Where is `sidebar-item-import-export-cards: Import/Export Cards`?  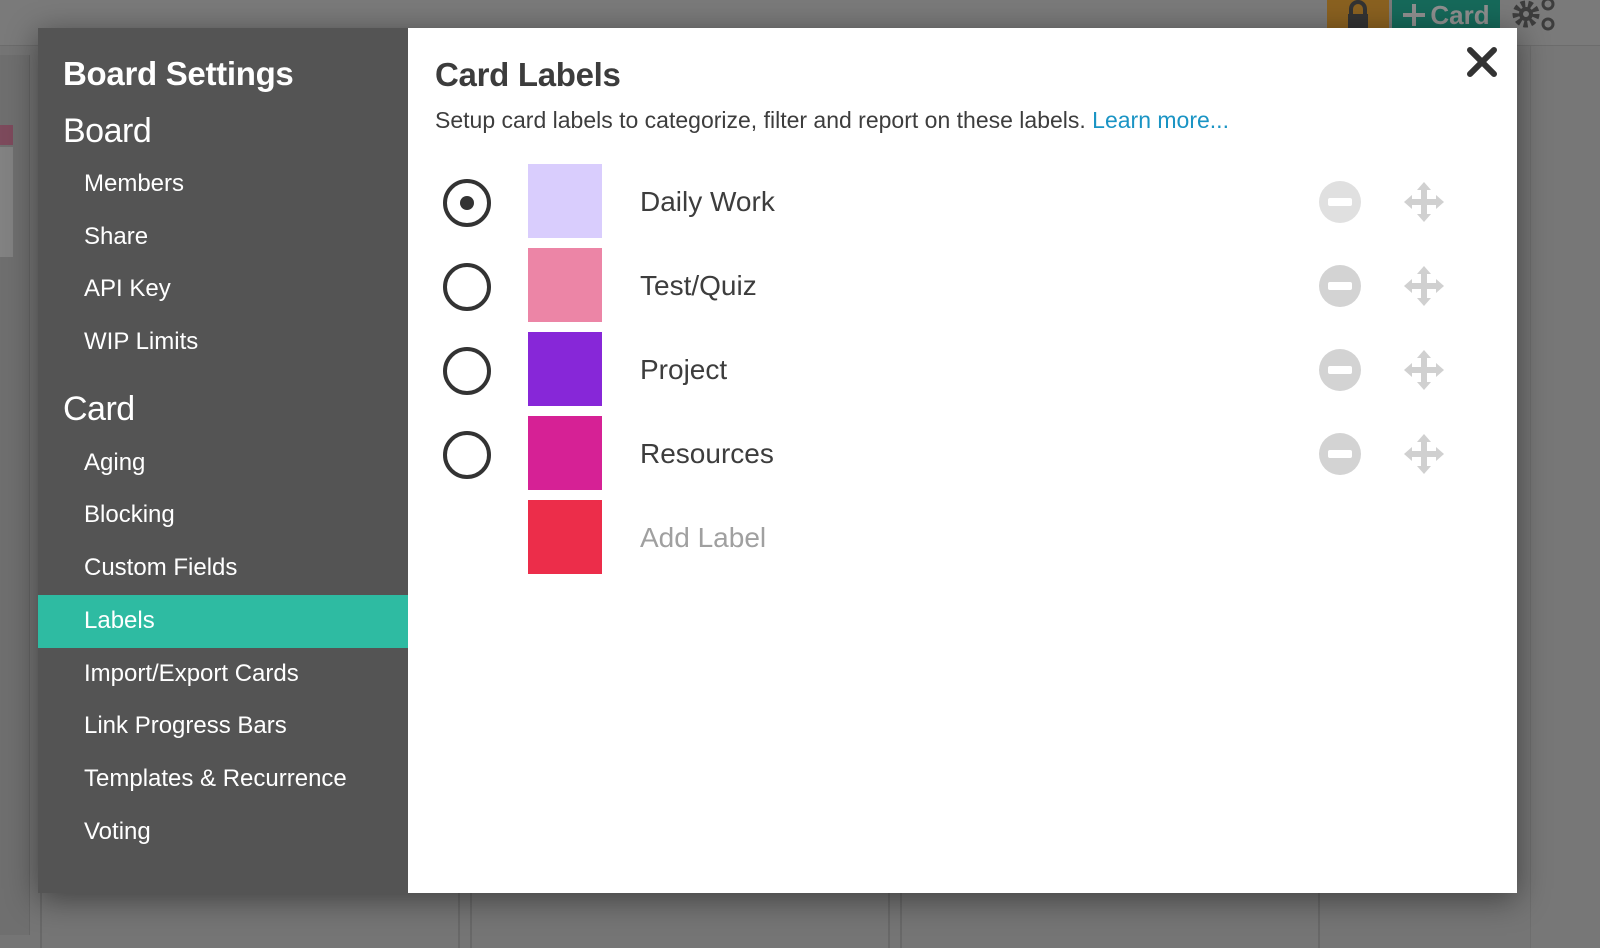
sidebar-item-import-export-cards: Import/Export Cards is located at coordinates (223, 674).